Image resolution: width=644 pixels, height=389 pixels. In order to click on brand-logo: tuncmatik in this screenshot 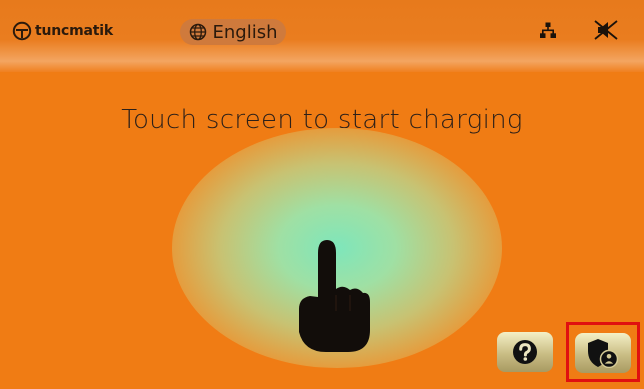, I will do `click(62, 31)`.